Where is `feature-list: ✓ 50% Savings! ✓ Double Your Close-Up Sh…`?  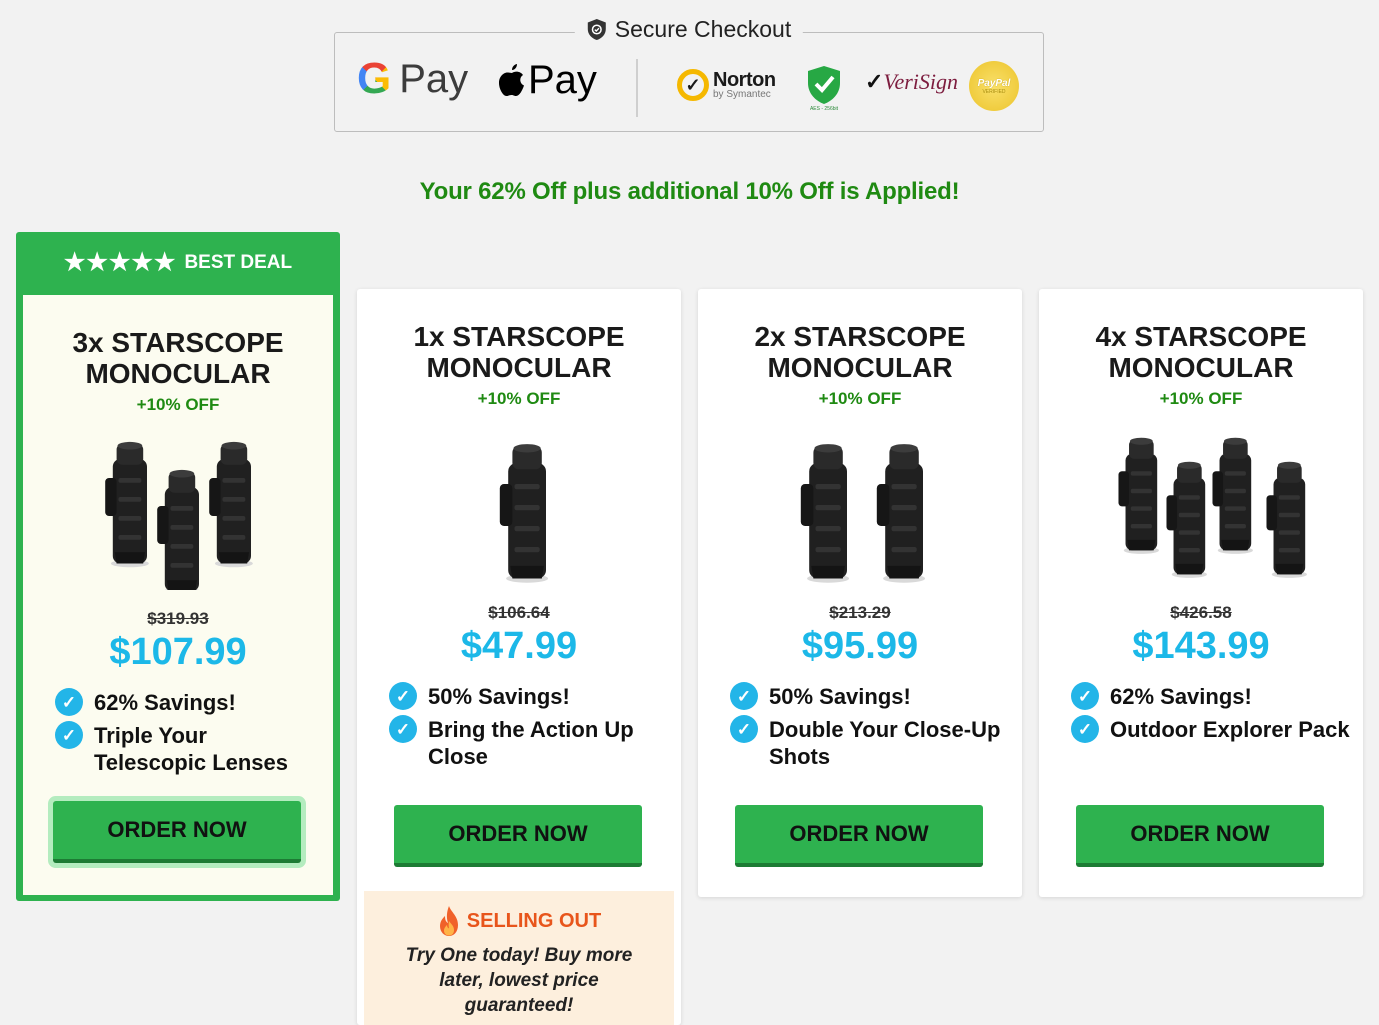 feature-list: ✓ 50% Savings! ✓ Double Your Close-Up Sh… is located at coordinates (871, 729).